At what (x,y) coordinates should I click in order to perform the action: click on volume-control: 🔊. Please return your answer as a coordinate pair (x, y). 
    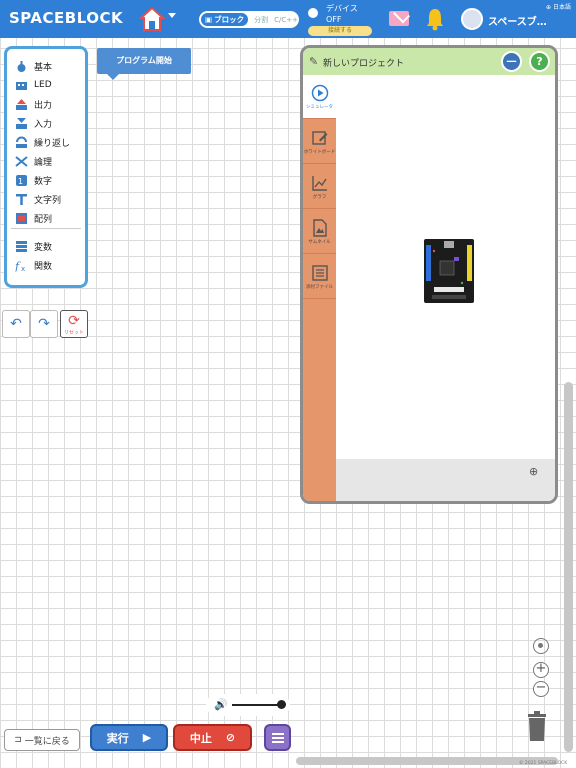
    Looking at the image, I should click on (248, 705).